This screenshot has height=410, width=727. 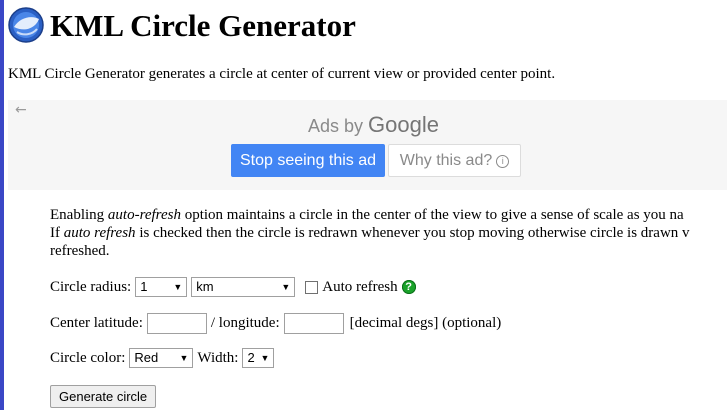 I want to click on width-select: 2 ▼, so click(x=258, y=358).